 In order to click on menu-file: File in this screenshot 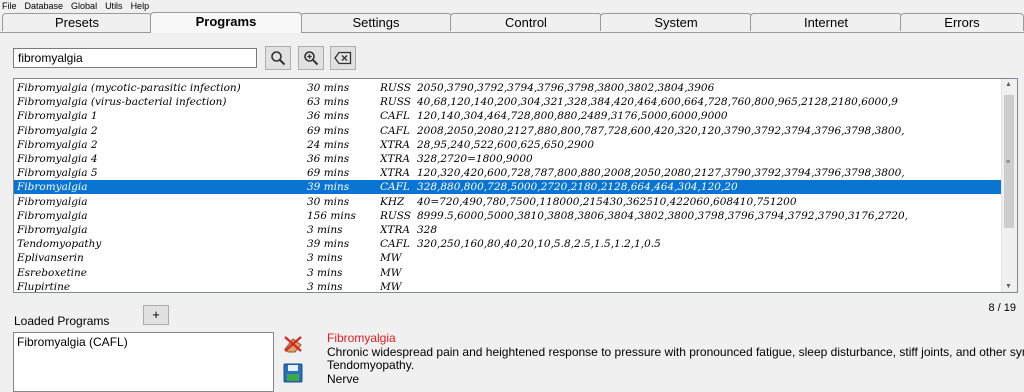, I will do `click(9, 6)`.